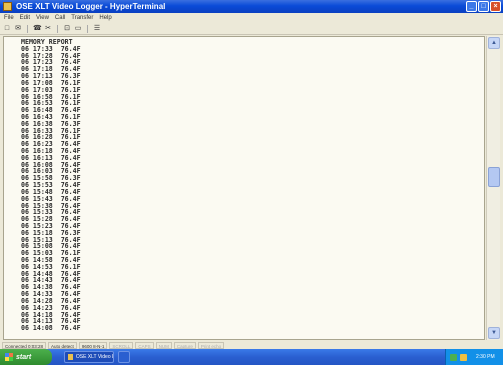 This screenshot has height=365, width=503. Describe the element at coordinates (70, 357) in the screenshot. I see `hyperterminal-task-icon` at that location.